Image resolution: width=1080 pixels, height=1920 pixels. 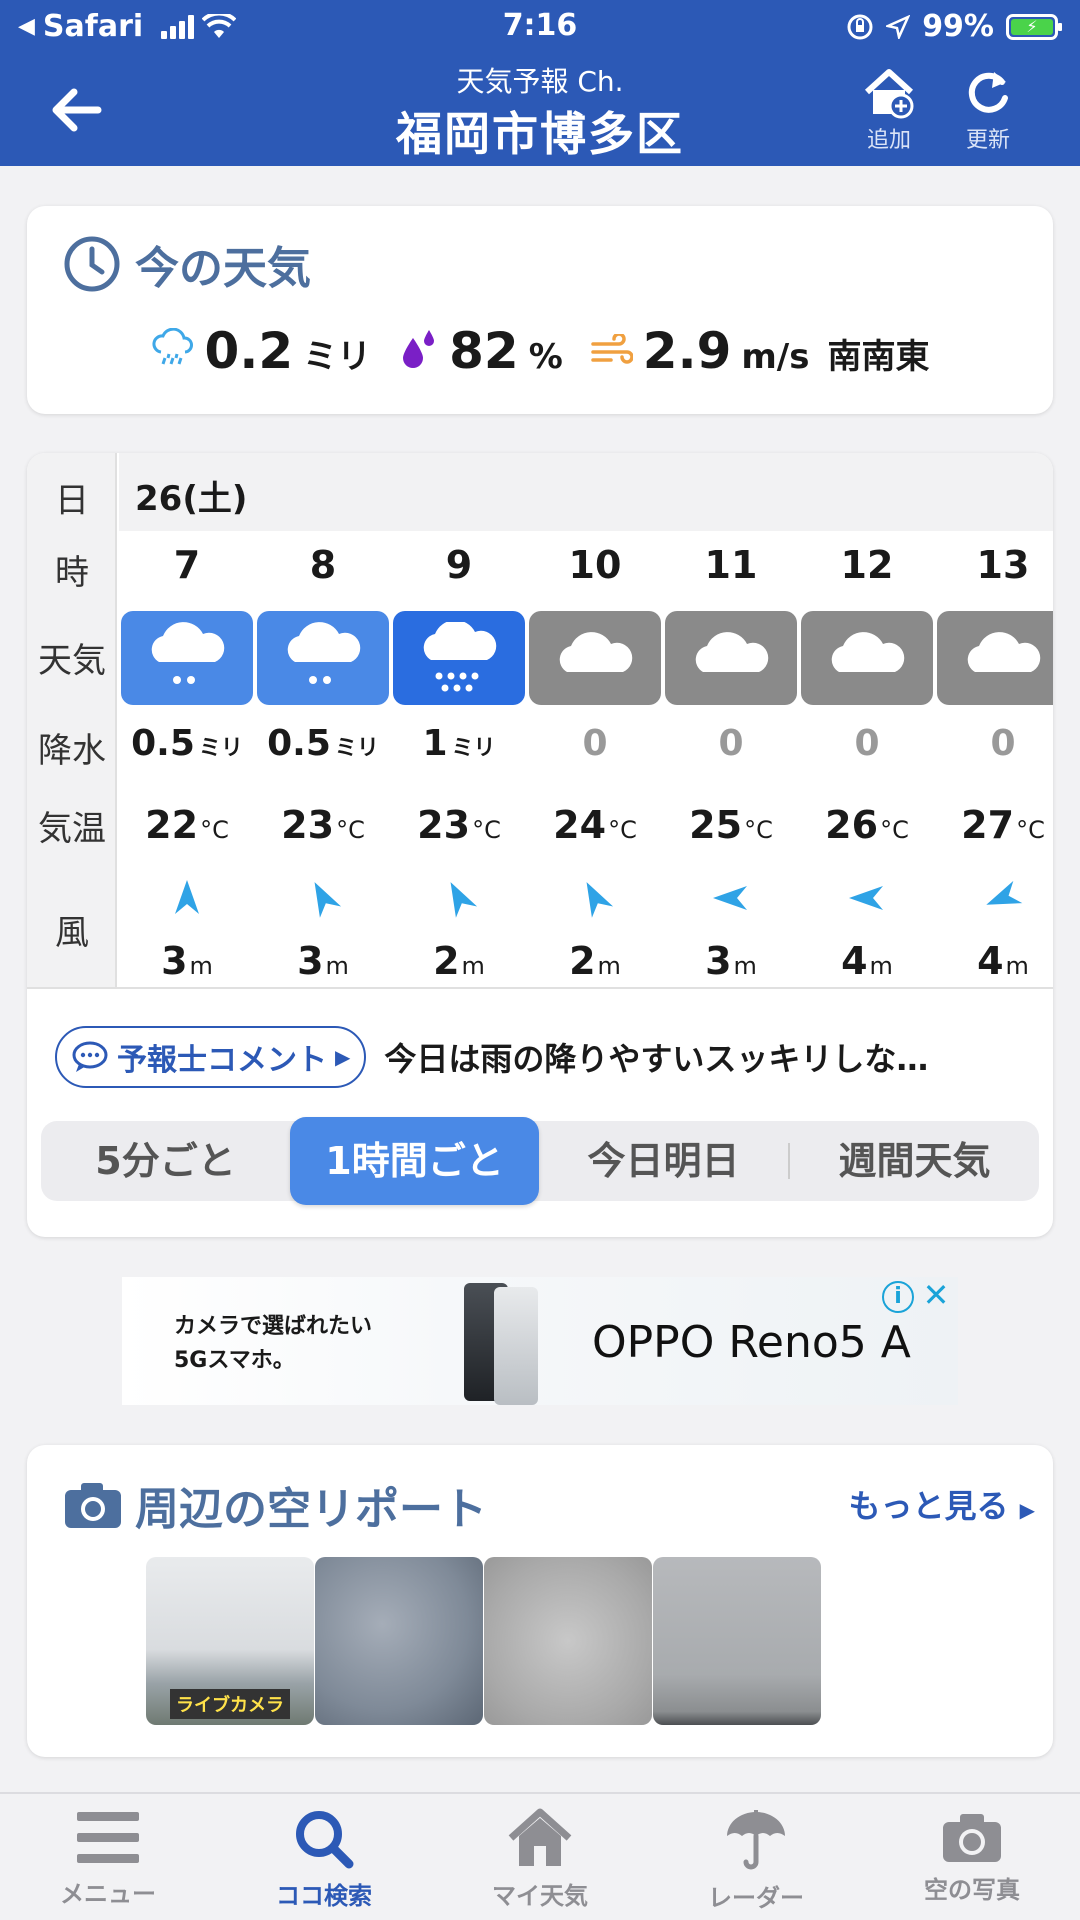 I want to click on status-right: 99% ⚡, so click(x=954, y=26).